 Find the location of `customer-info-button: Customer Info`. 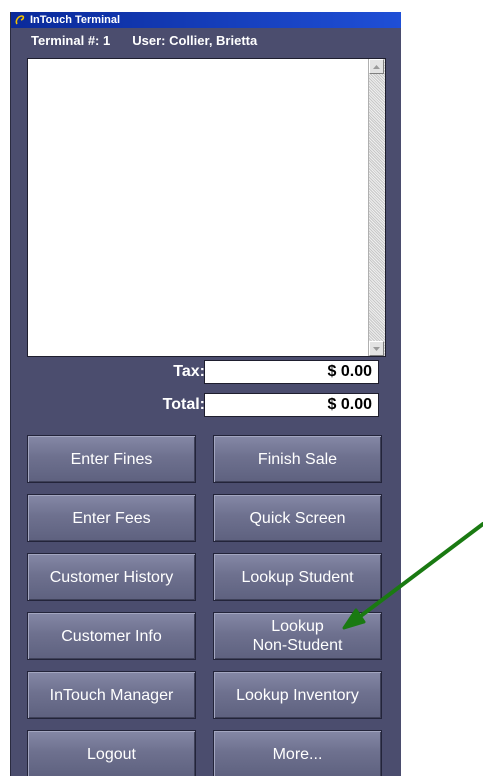

customer-info-button: Customer Info is located at coordinates (111, 636).